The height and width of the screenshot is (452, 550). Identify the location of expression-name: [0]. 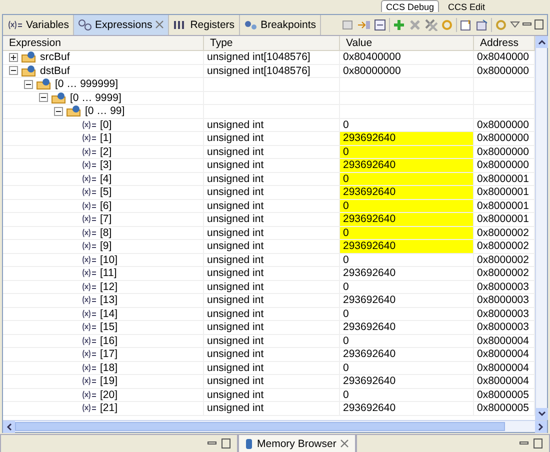
(106, 124).